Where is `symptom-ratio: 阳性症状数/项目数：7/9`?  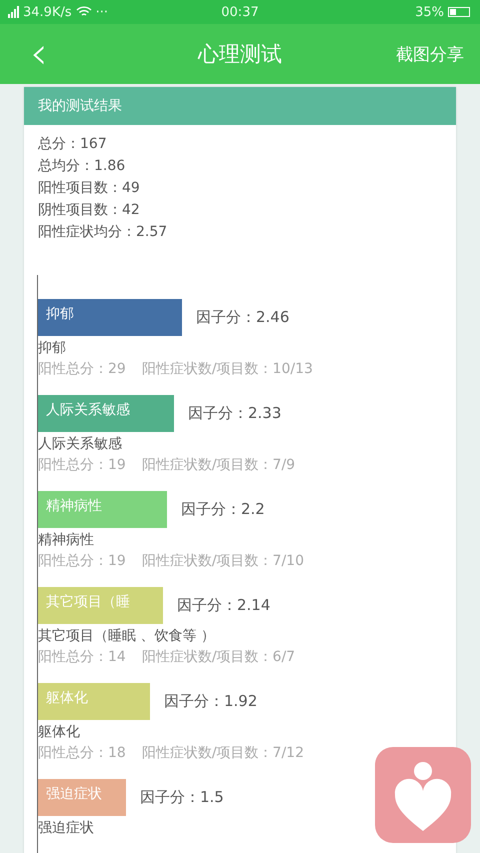
symptom-ratio: 阳性症状数/项目数：7/9 is located at coordinates (219, 465).